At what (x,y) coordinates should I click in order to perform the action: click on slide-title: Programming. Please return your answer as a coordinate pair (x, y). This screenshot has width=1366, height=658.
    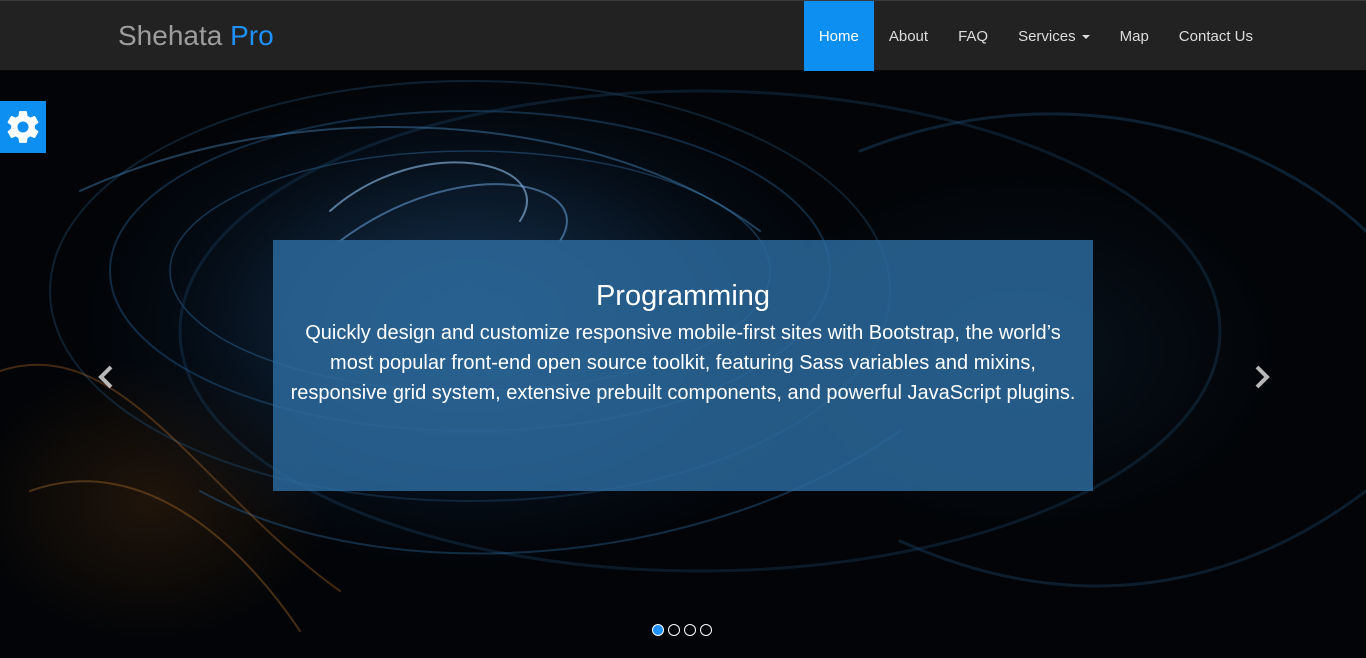
    Looking at the image, I should click on (683, 296).